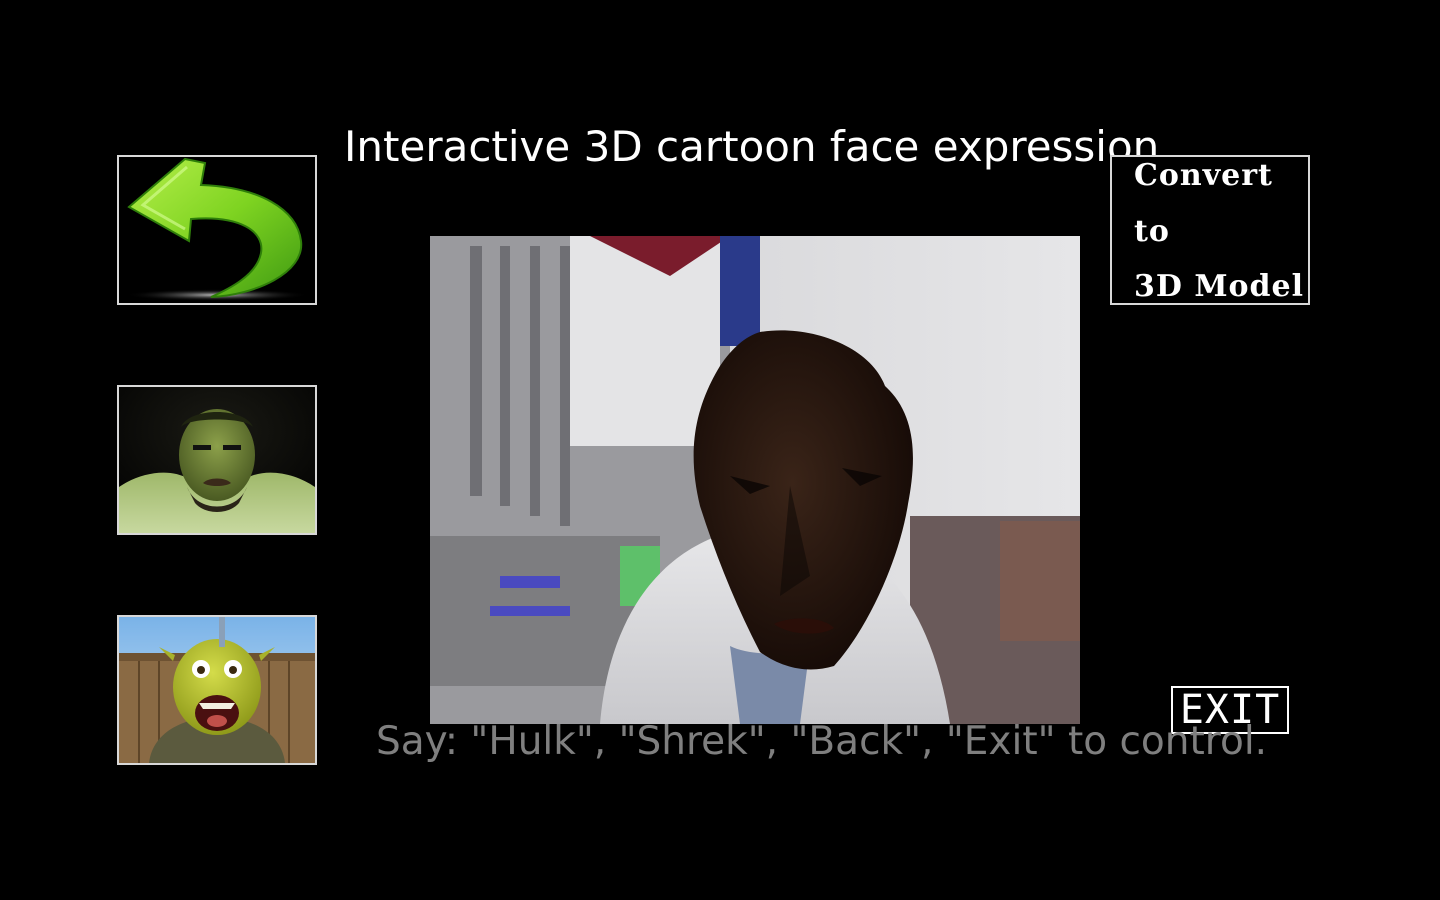 The height and width of the screenshot is (900, 1440). I want to click on back-arrow-icon, so click(217, 229).